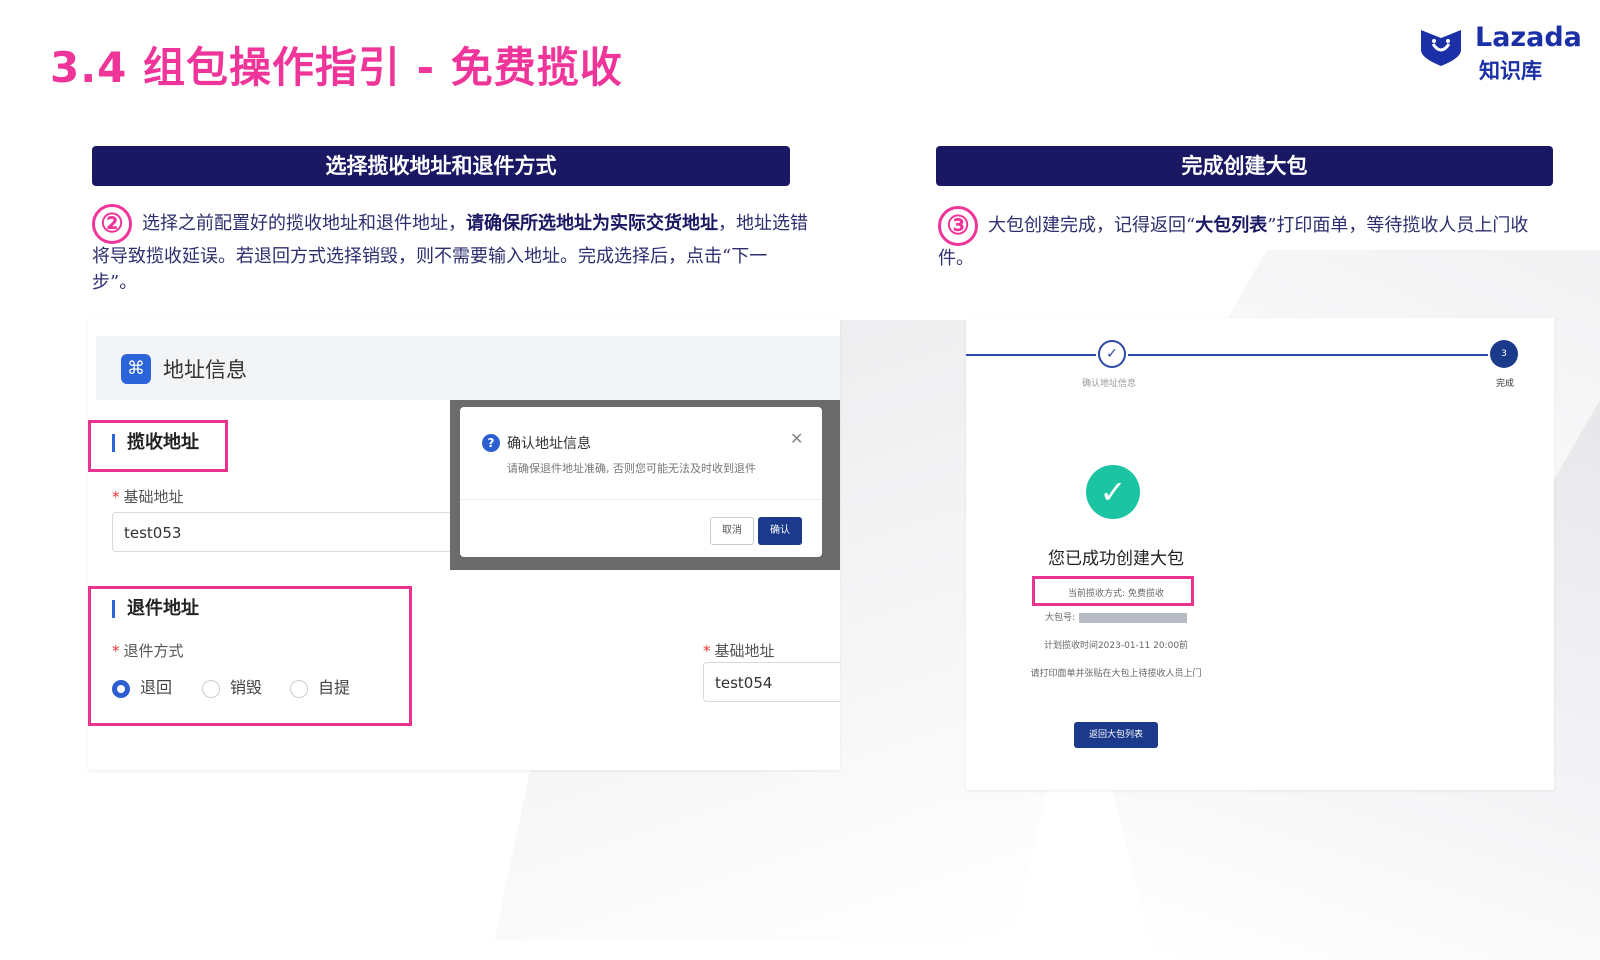 Image resolution: width=1600 pixels, height=960 pixels. What do you see at coordinates (1116, 646) in the screenshot?
I see `pickup-schedule: 计划揽收时间2023-01-11 20:00前` at bounding box center [1116, 646].